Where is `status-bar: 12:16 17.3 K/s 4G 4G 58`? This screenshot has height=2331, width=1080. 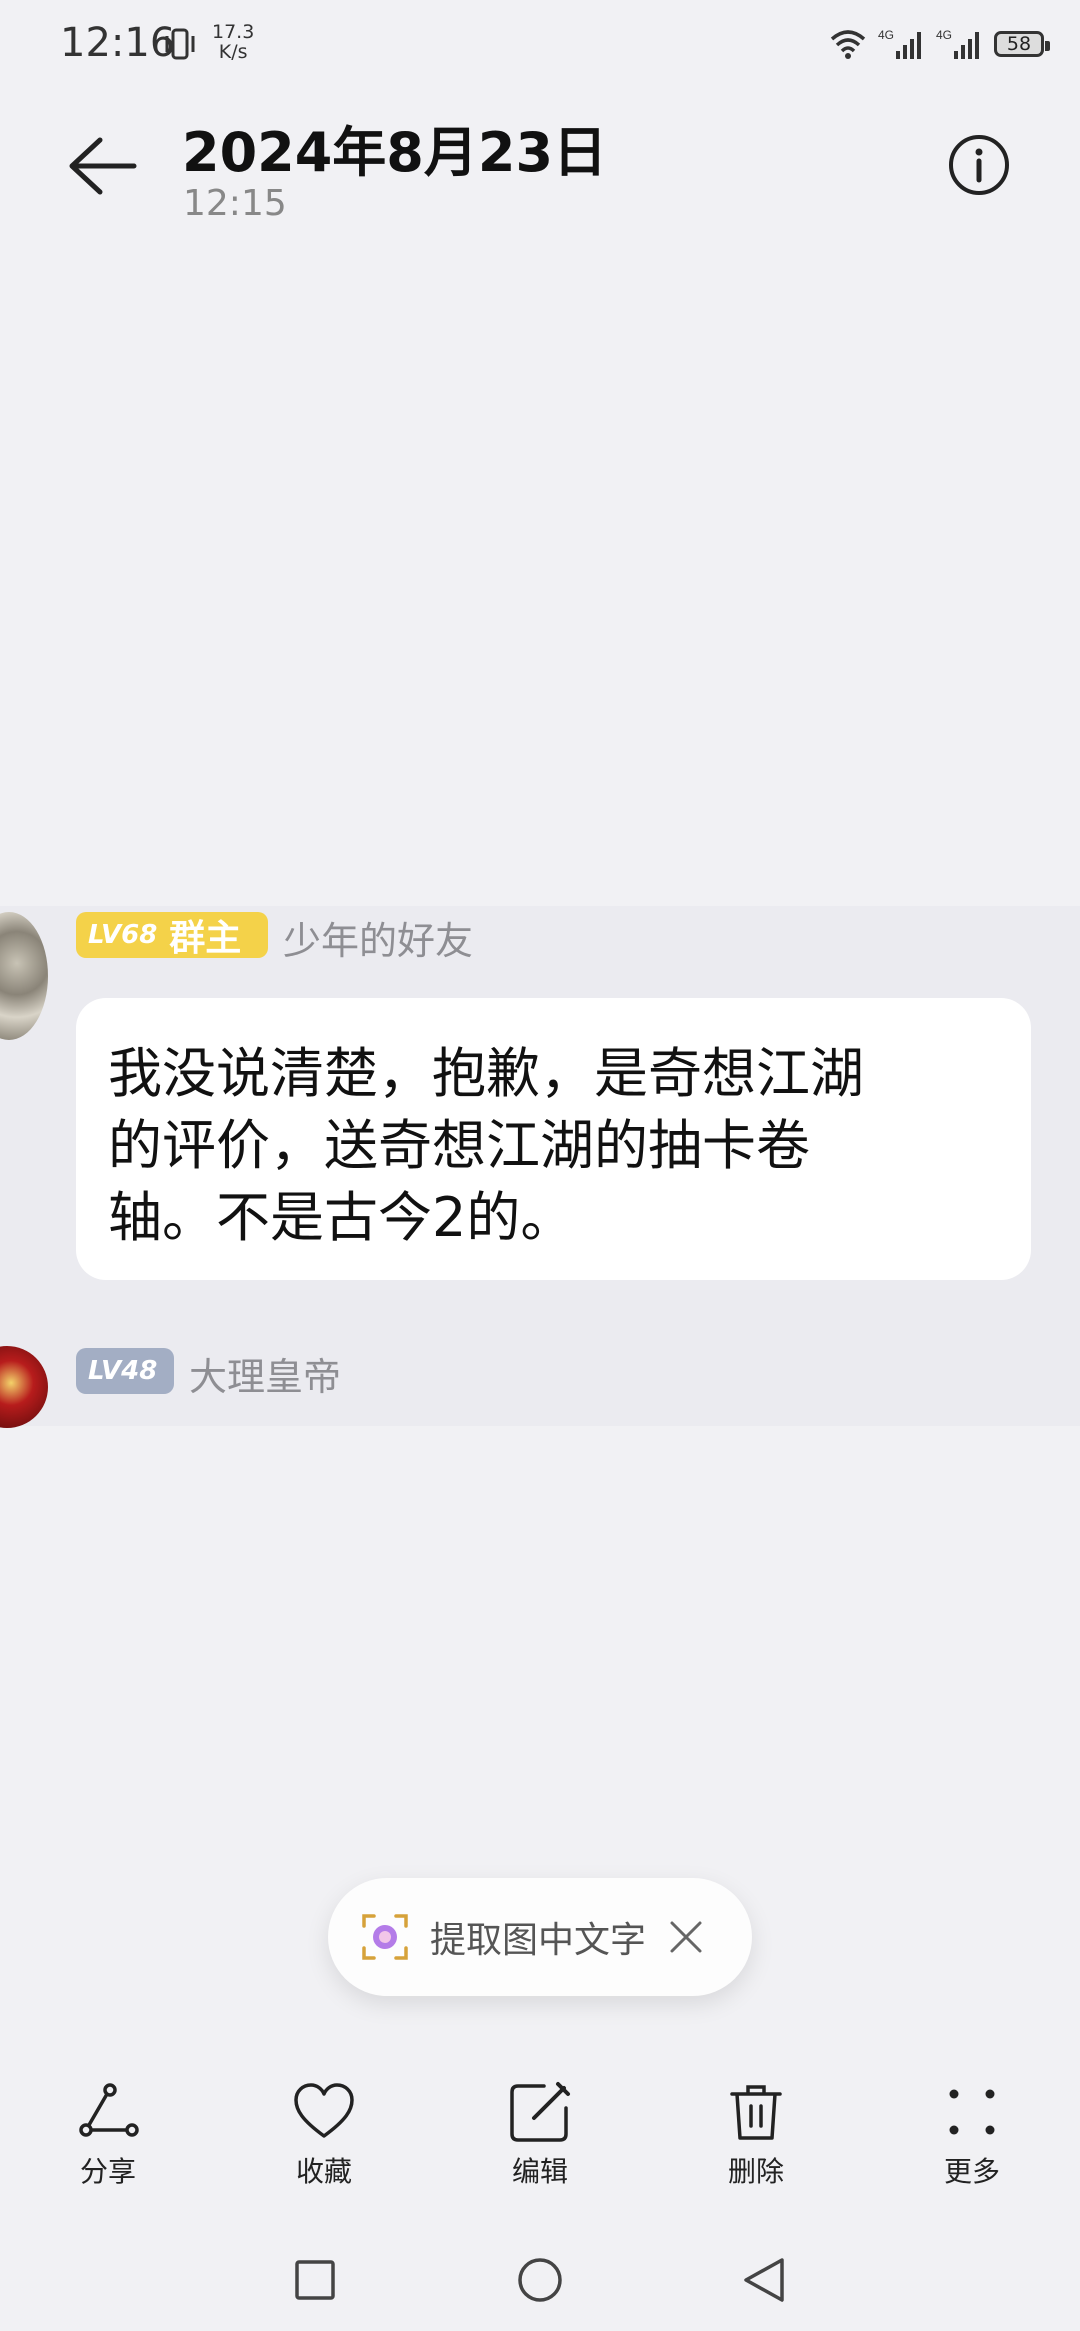
status-bar: 12:16 17.3 K/s 4G 4G 58 is located at coordinates (540, 43).